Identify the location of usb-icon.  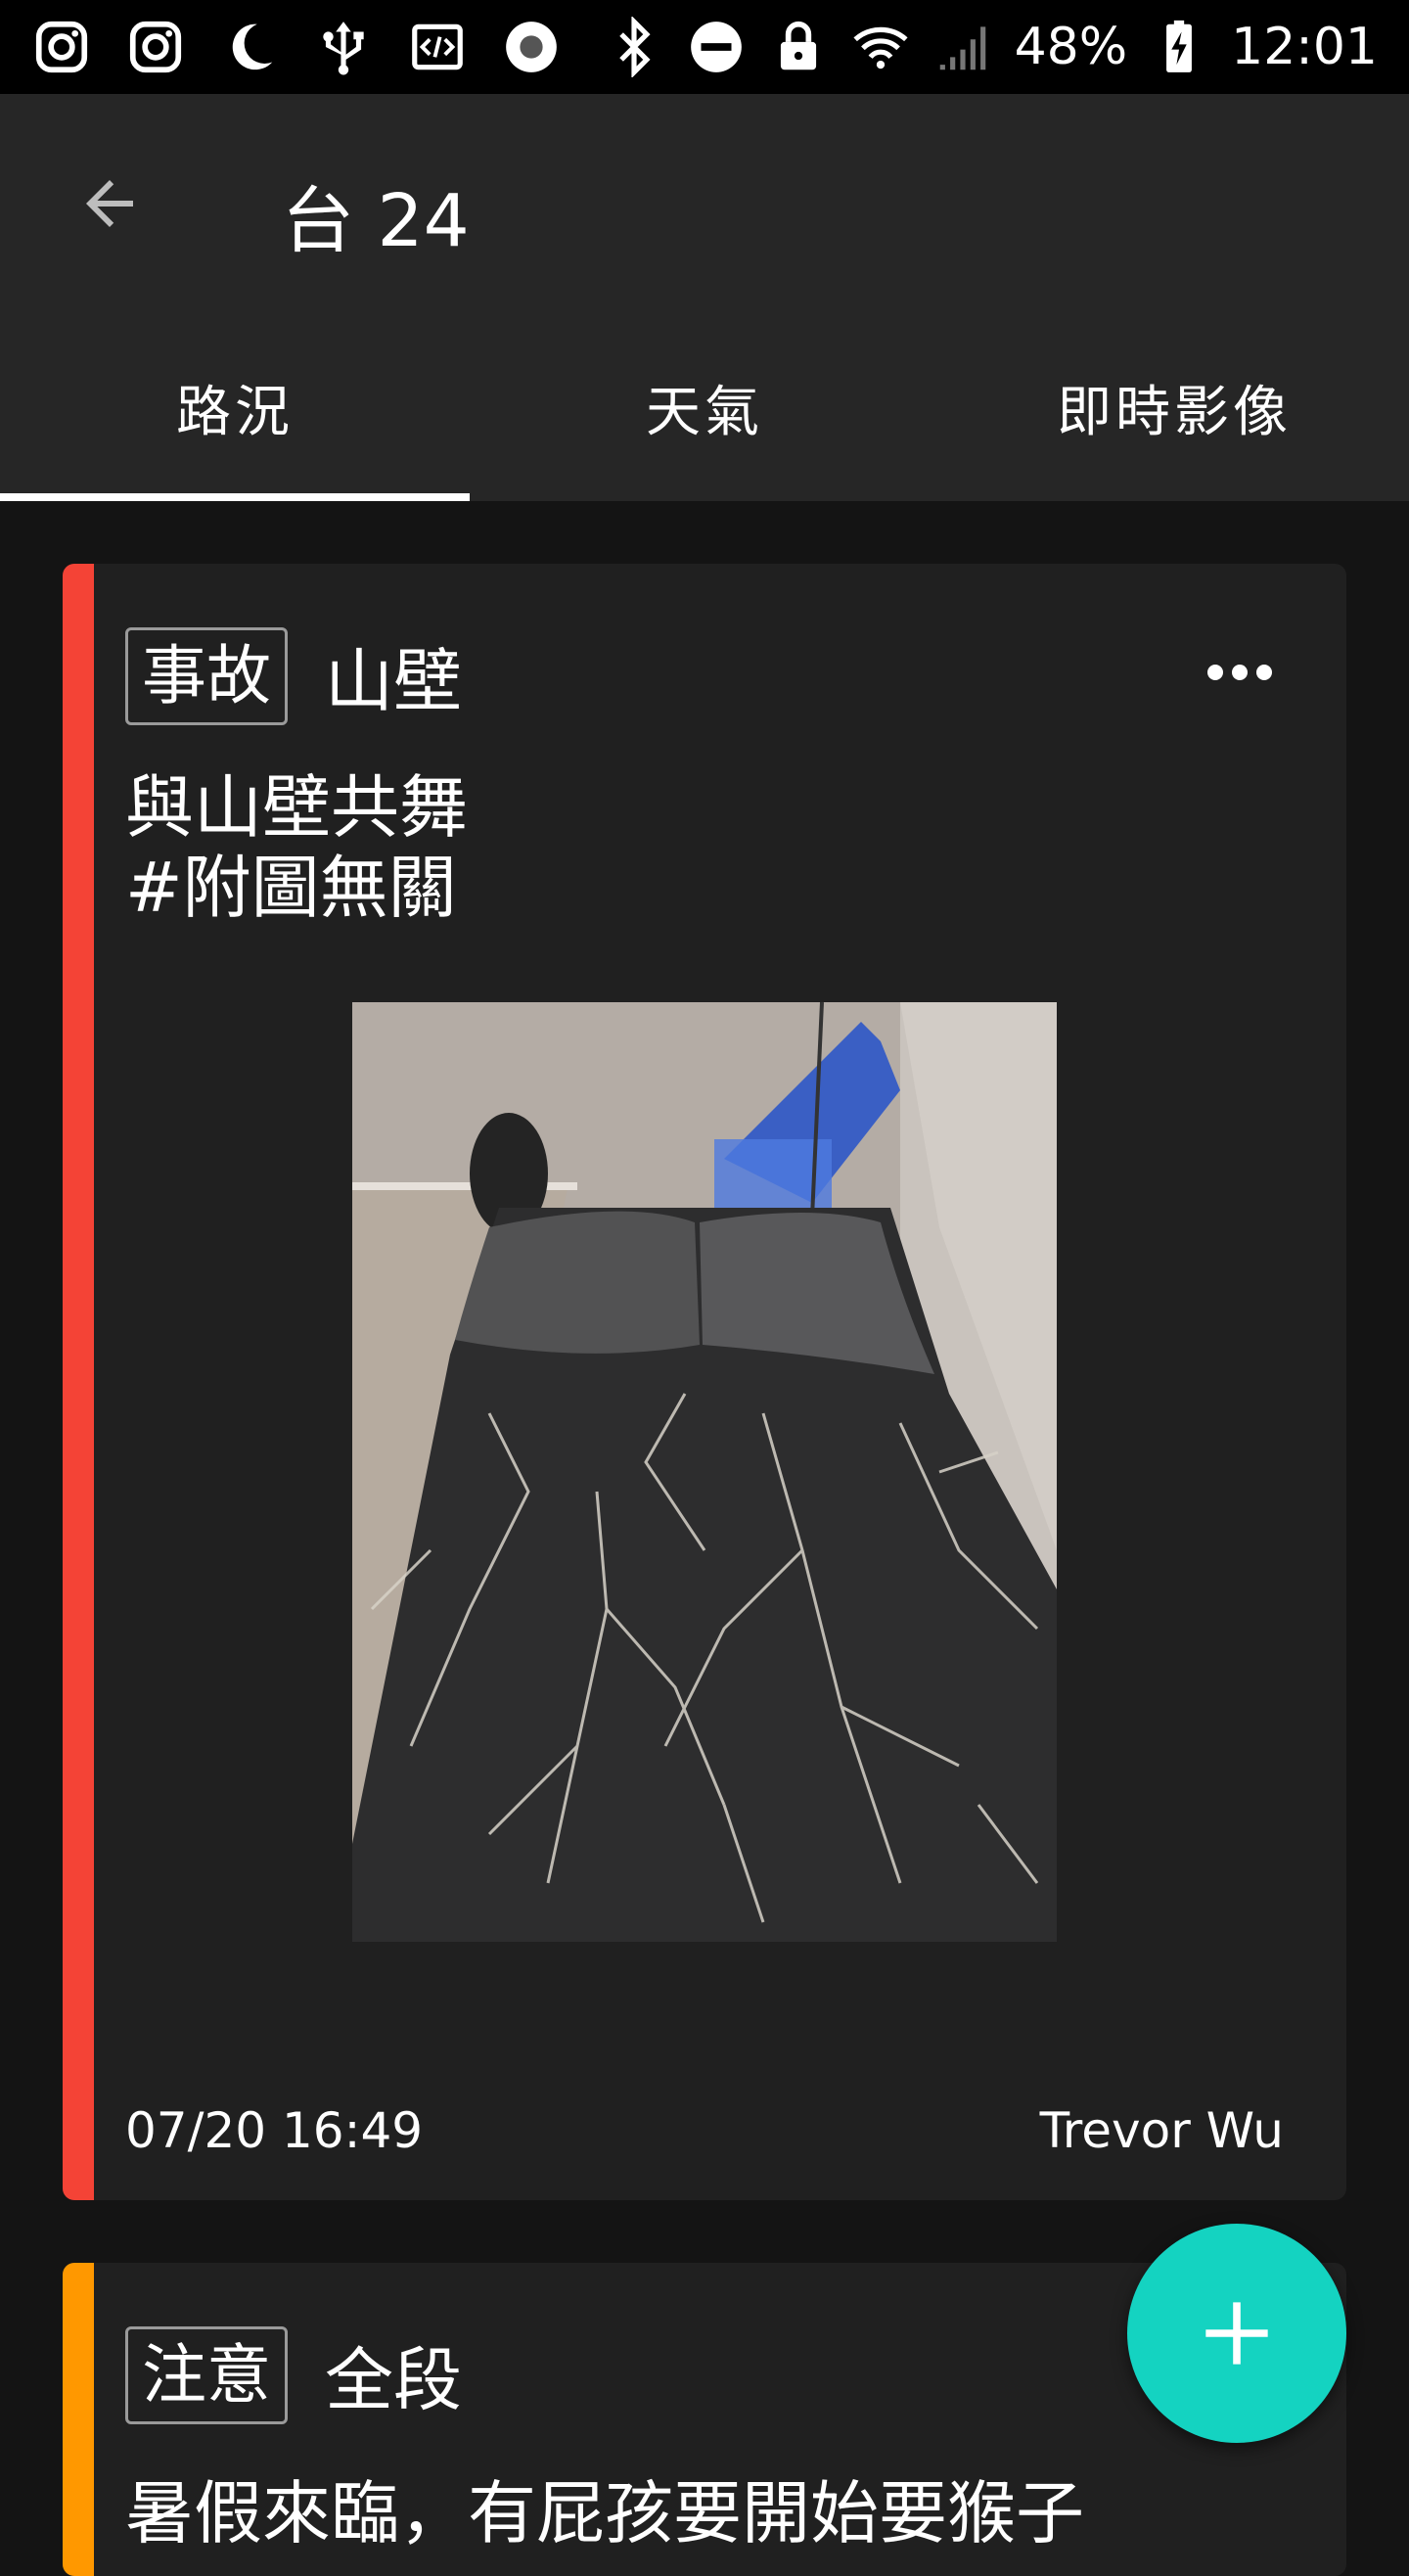
(343, 47).